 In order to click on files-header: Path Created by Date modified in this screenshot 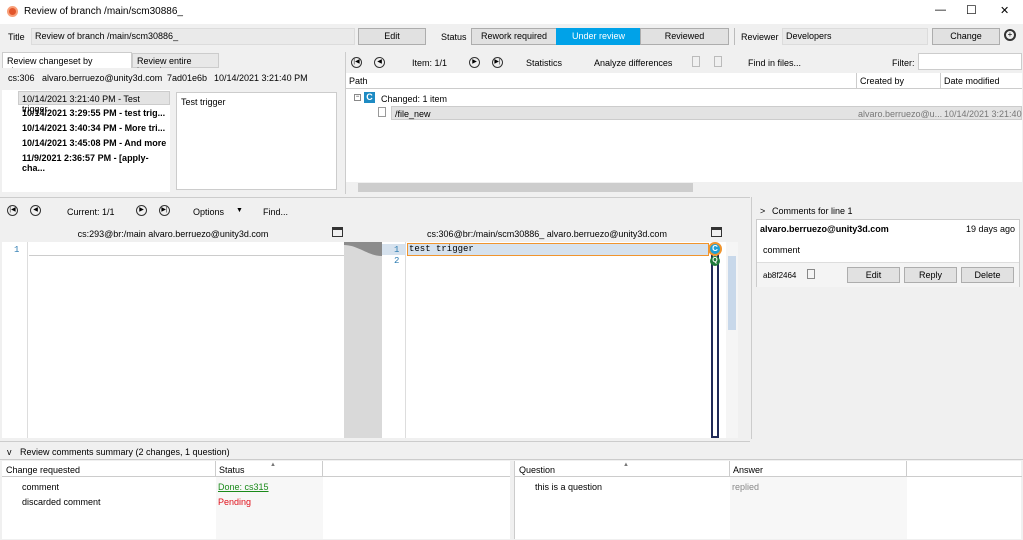, I will do `click(684, 81)`.